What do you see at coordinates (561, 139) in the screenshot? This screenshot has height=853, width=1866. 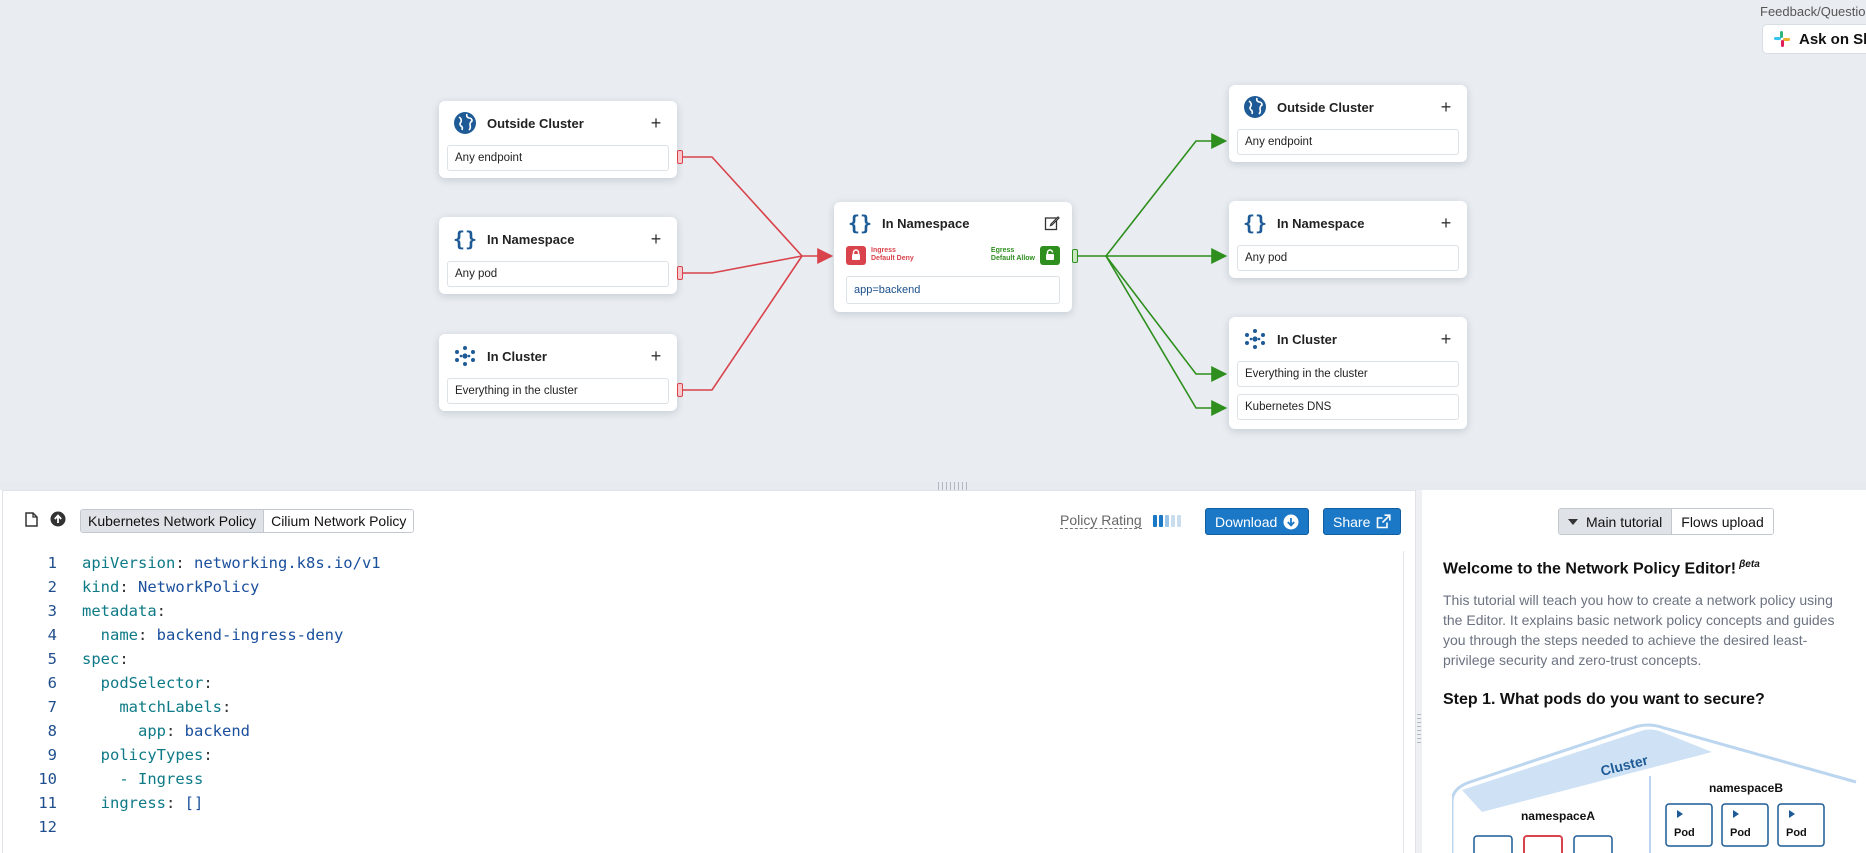 I see `ingress-outside-cluster-card: Outside Cluster + Any endpoint` at bounding box center [561, 139].